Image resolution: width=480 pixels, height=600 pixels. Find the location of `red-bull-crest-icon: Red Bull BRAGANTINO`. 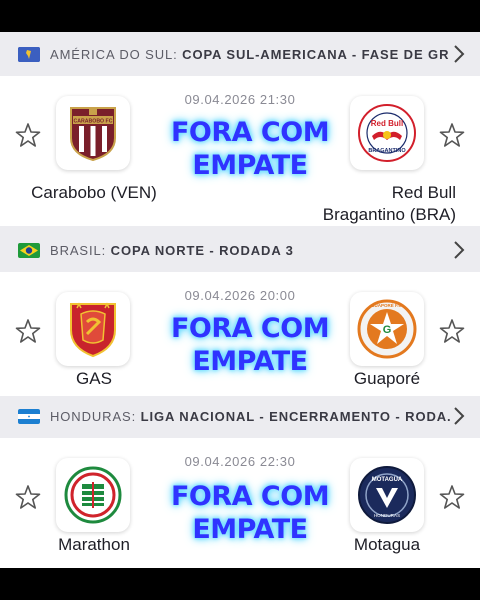

red-bull-crest-icon: Red Bull BRAGANTINO is located at coordinates (387, 133).